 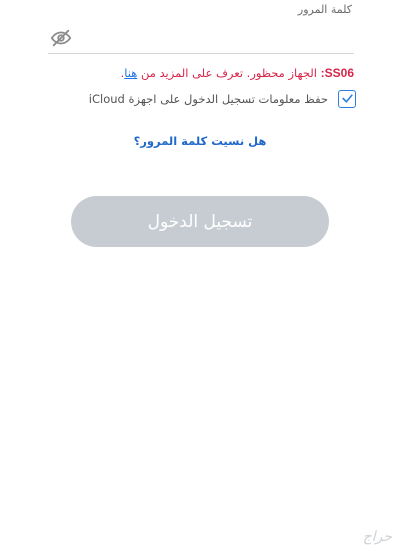 I want to click on error-text: الجهاز محظور. تعرف على المزيد من, so click(x=228, y=73).